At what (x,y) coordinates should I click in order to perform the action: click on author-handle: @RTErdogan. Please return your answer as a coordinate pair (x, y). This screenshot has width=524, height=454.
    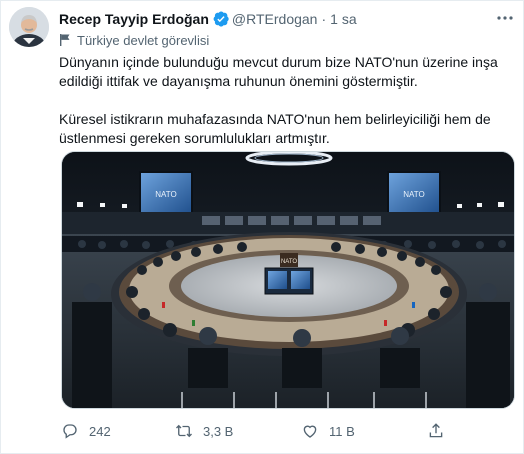
    Looking at the image, I should click on (275, 19).